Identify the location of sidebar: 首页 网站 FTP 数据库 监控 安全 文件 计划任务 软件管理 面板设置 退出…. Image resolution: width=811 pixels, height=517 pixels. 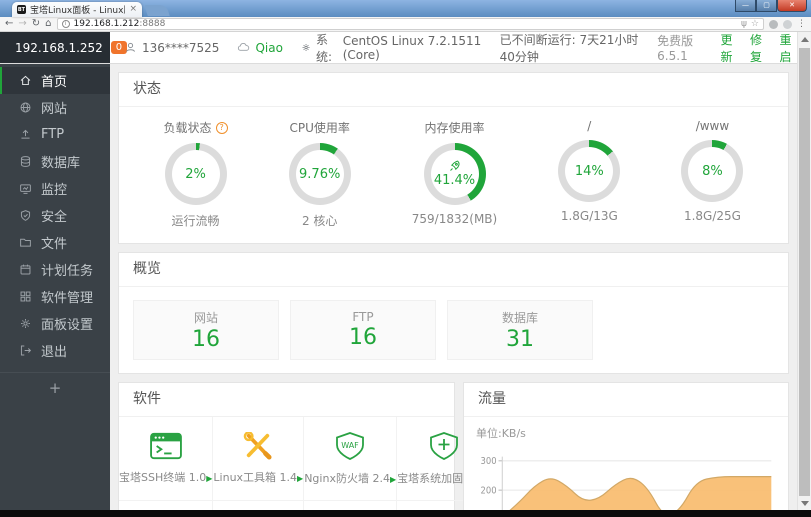
(55, 287).